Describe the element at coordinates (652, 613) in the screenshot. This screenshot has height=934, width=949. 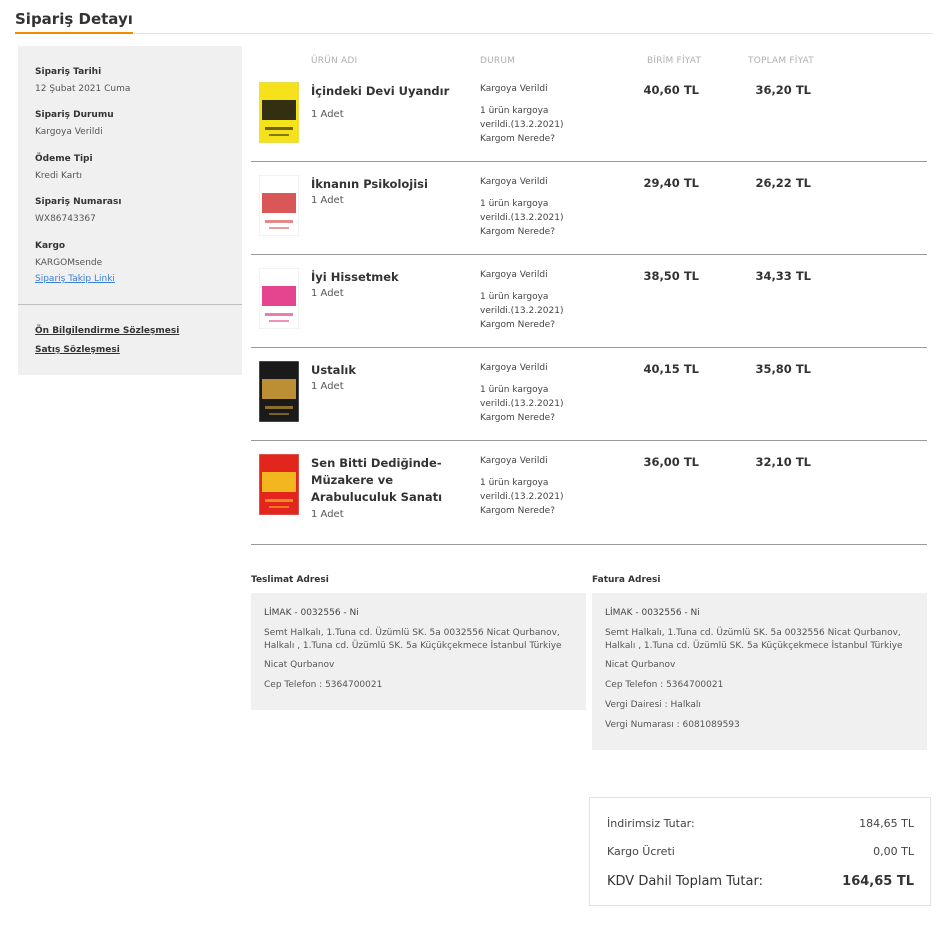
I see `billing-address-name: LİMAK - 0032556 - Ni` at that location.